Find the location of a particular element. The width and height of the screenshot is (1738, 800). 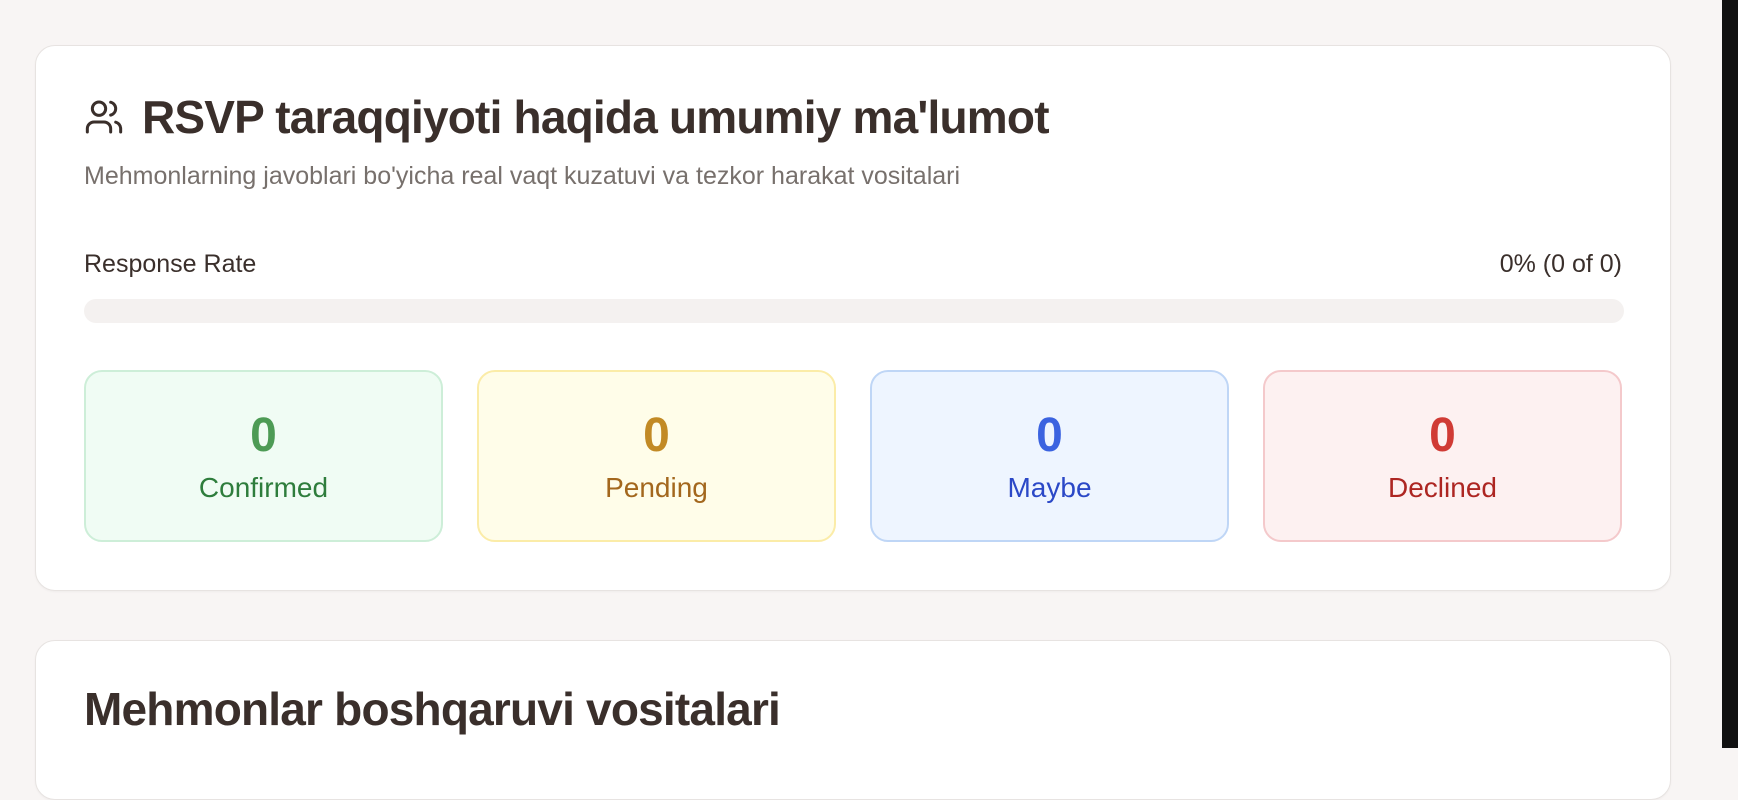

stat-declined: 0 Declined is located at coordinates (1442, 456).